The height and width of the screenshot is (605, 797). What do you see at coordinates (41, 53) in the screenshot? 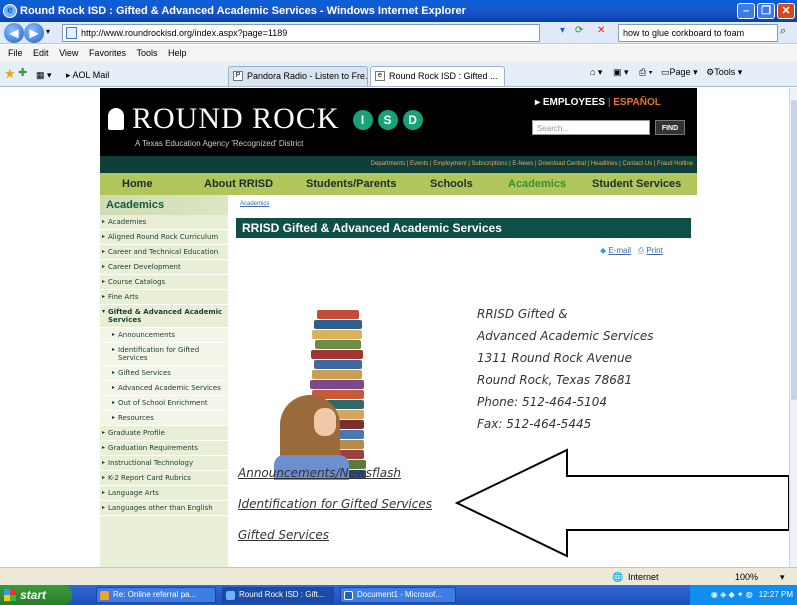
I see `menu-edit: Edit` at bounding box center [41, 53].